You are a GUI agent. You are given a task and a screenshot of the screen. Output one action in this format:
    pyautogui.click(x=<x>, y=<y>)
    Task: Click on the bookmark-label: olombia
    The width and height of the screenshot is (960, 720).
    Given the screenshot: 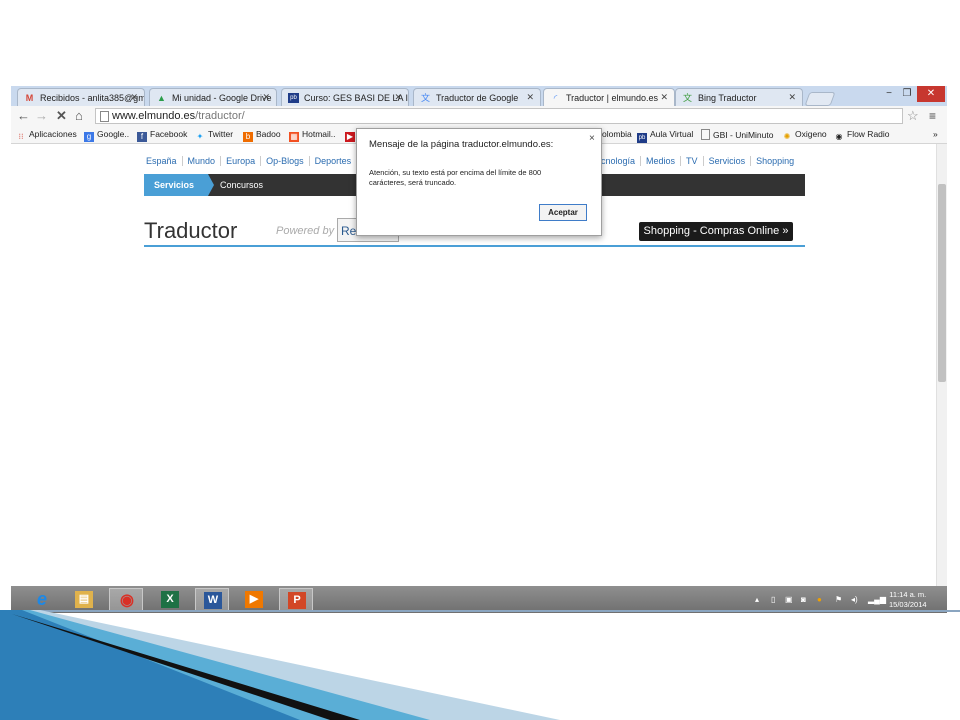 What is the action you would take?
    pyautogui.click(x=617, y=134)
    